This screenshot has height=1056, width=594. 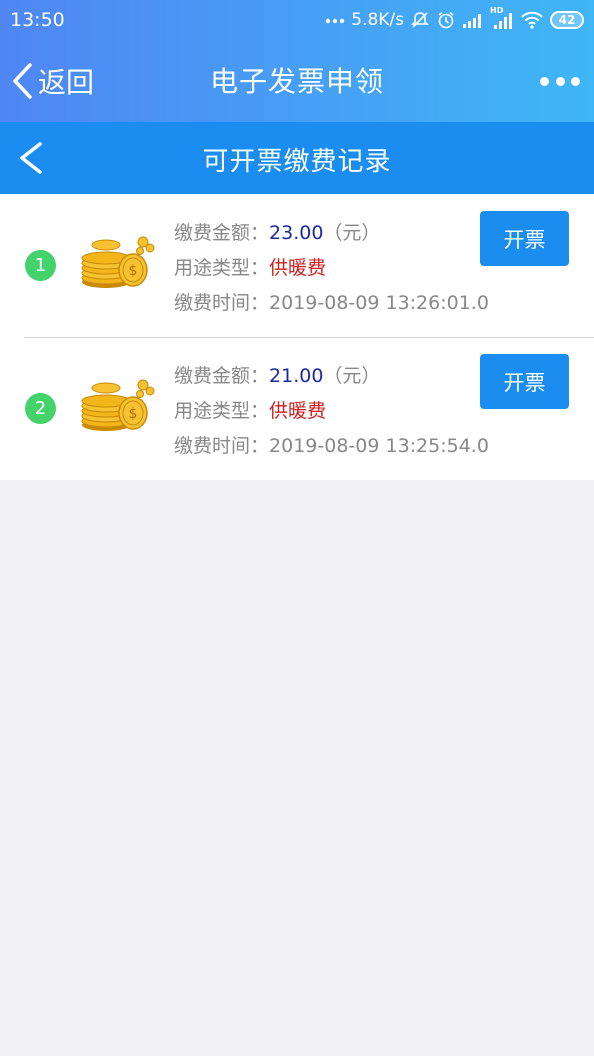 I want to click on status-time: 13:50, so click(x=37, y=20).